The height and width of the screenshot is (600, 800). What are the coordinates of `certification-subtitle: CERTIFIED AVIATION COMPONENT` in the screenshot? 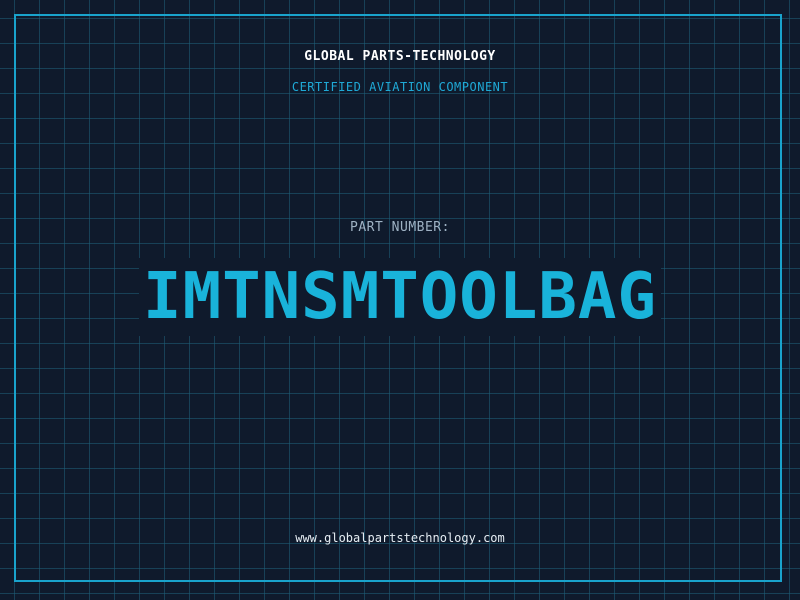 It's located at (400, 87).